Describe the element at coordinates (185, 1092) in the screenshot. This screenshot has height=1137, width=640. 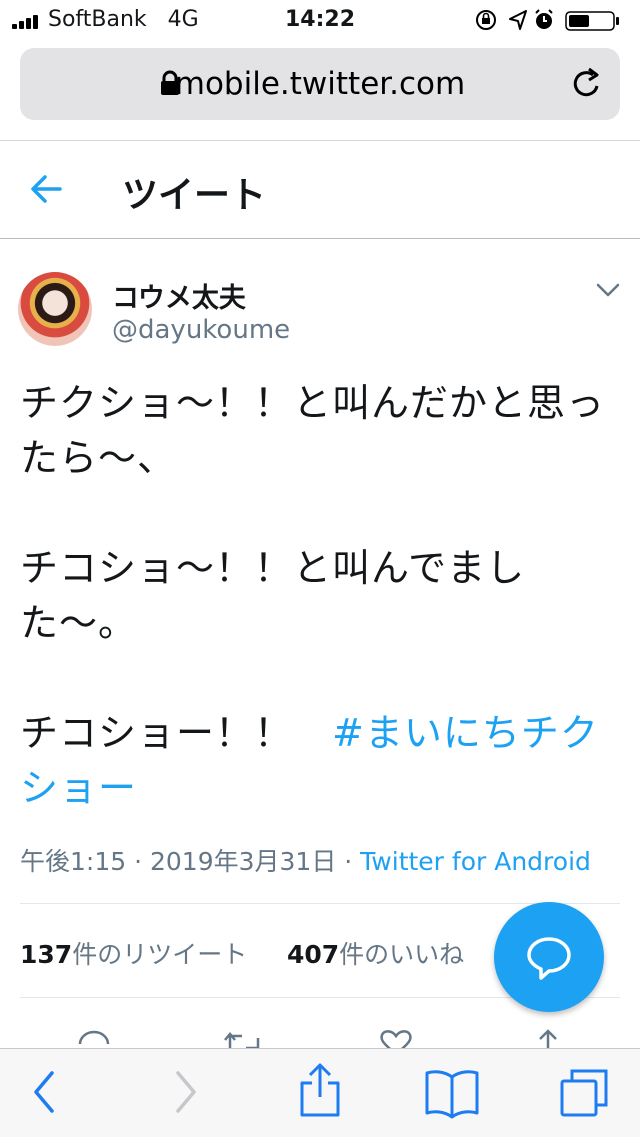
I see `forward-nav-icon` at that location.